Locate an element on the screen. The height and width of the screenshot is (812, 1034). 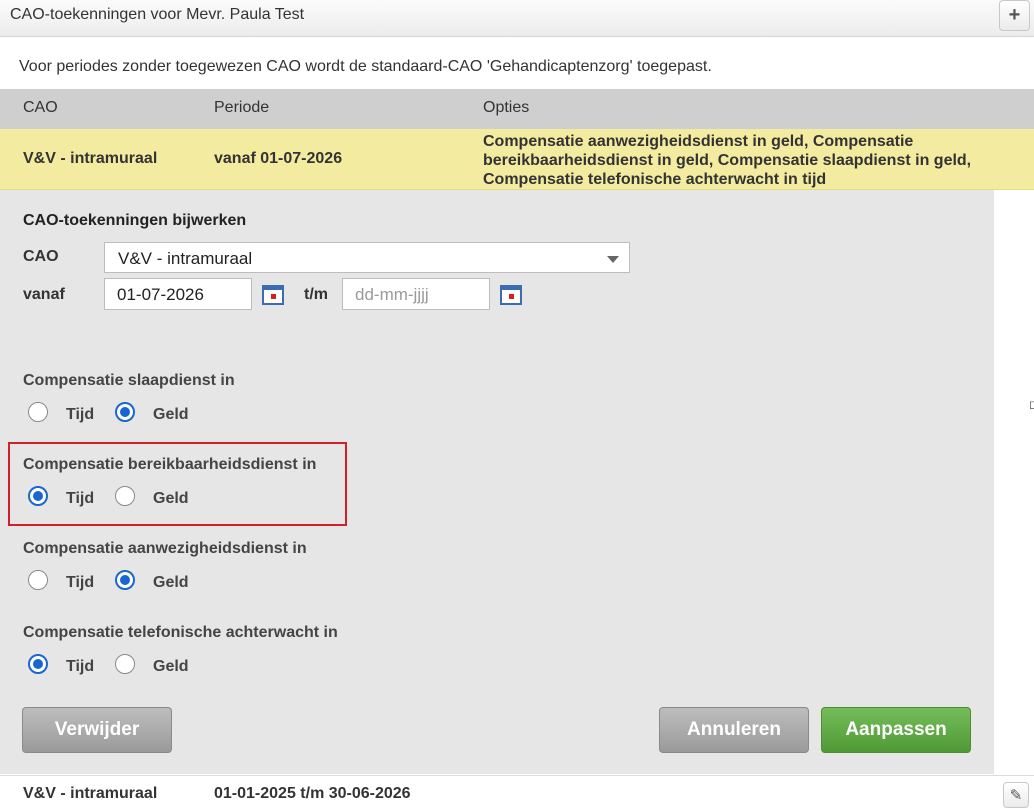
aanwezigheidsdienst-label: Compensatie aanwezigheidsdienst in is located at coordinates (165, 548).